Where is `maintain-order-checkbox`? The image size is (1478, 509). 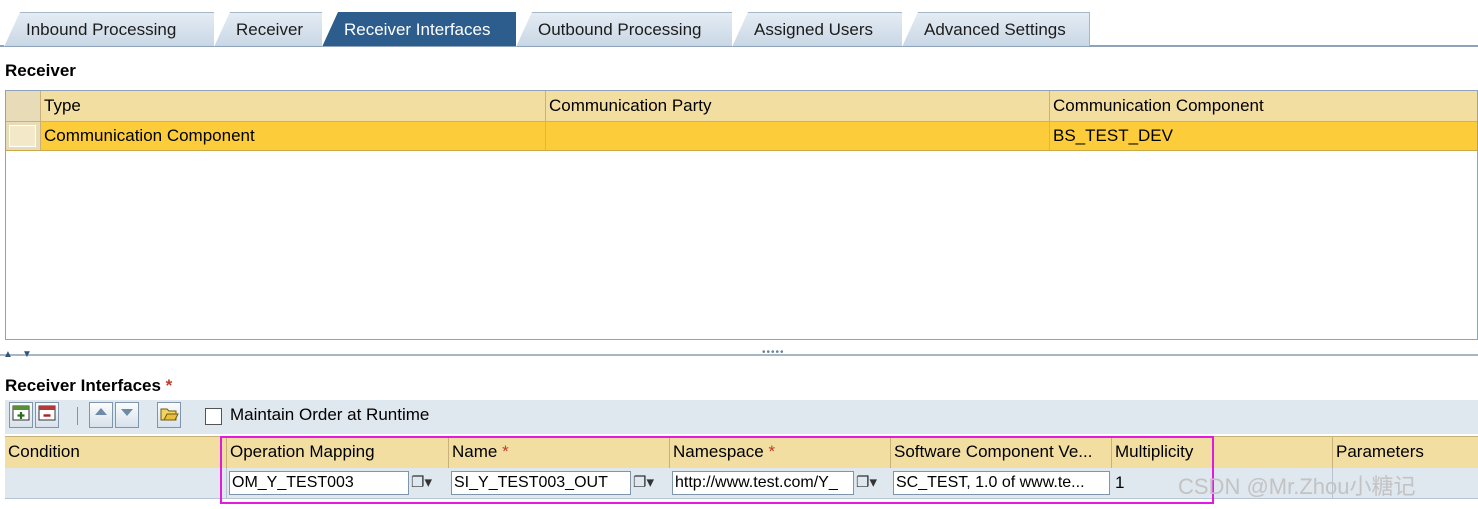
maintain-order-checkbox is located at coordinates (213, 416).